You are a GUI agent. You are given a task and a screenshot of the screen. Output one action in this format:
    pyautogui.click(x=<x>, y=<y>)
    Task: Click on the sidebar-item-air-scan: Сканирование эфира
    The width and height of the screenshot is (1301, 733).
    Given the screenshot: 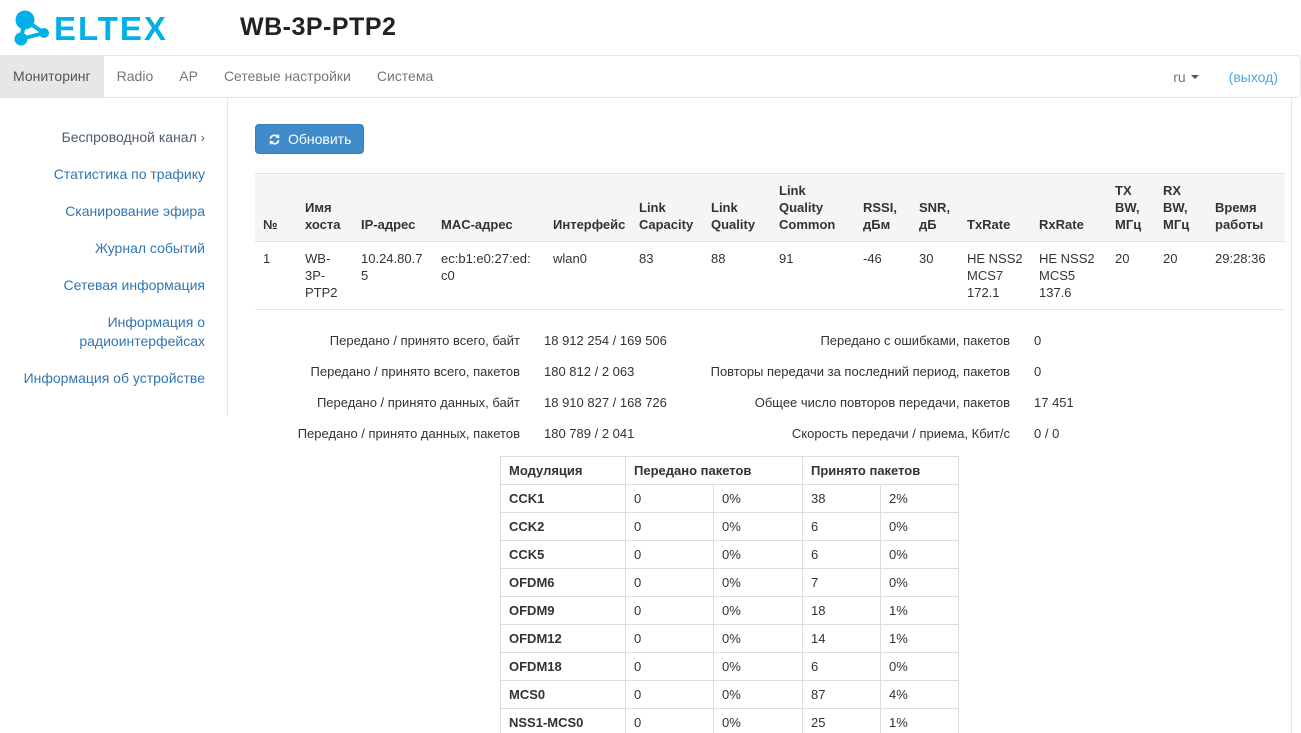 What is the action you would take?
    pyautogui.click(x=113, y=211)
    